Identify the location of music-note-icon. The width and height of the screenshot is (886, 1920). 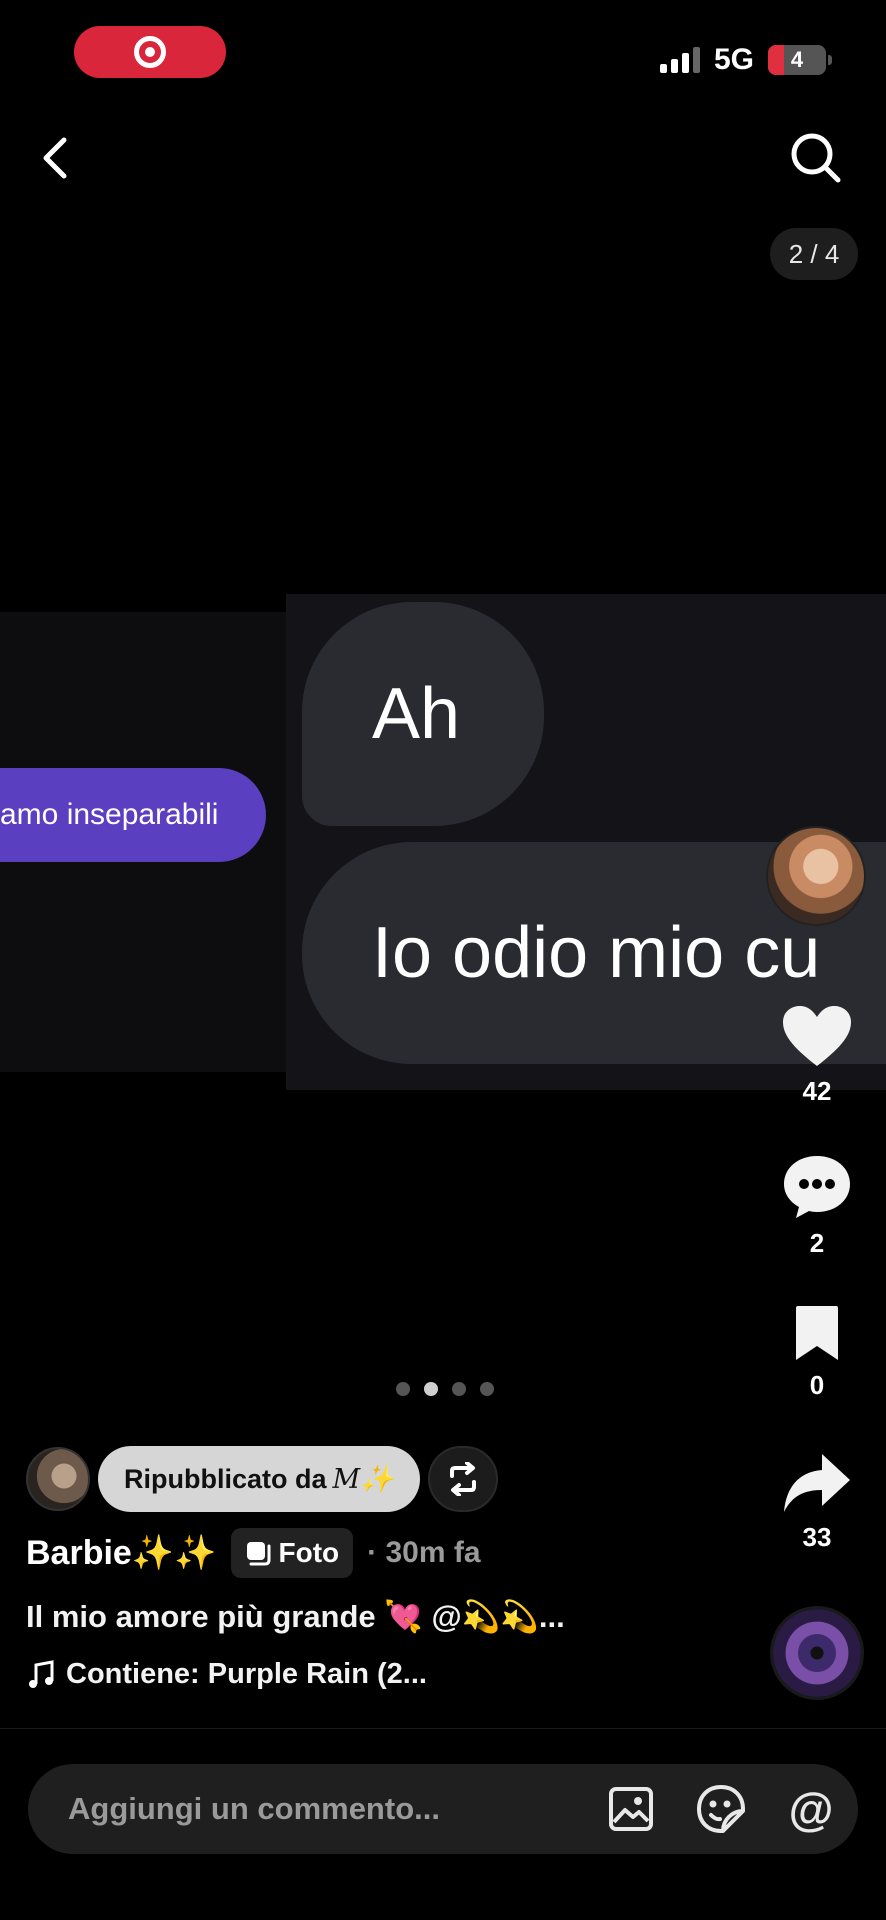
(41, 1673).